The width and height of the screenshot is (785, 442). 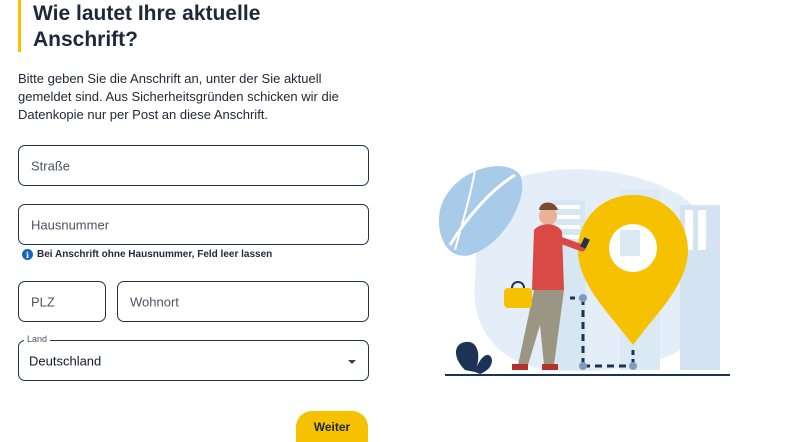 What do you see at coordinates (37, 339) in the screenshot?
I see `country-label: Land` at bounding box center [37, 339].